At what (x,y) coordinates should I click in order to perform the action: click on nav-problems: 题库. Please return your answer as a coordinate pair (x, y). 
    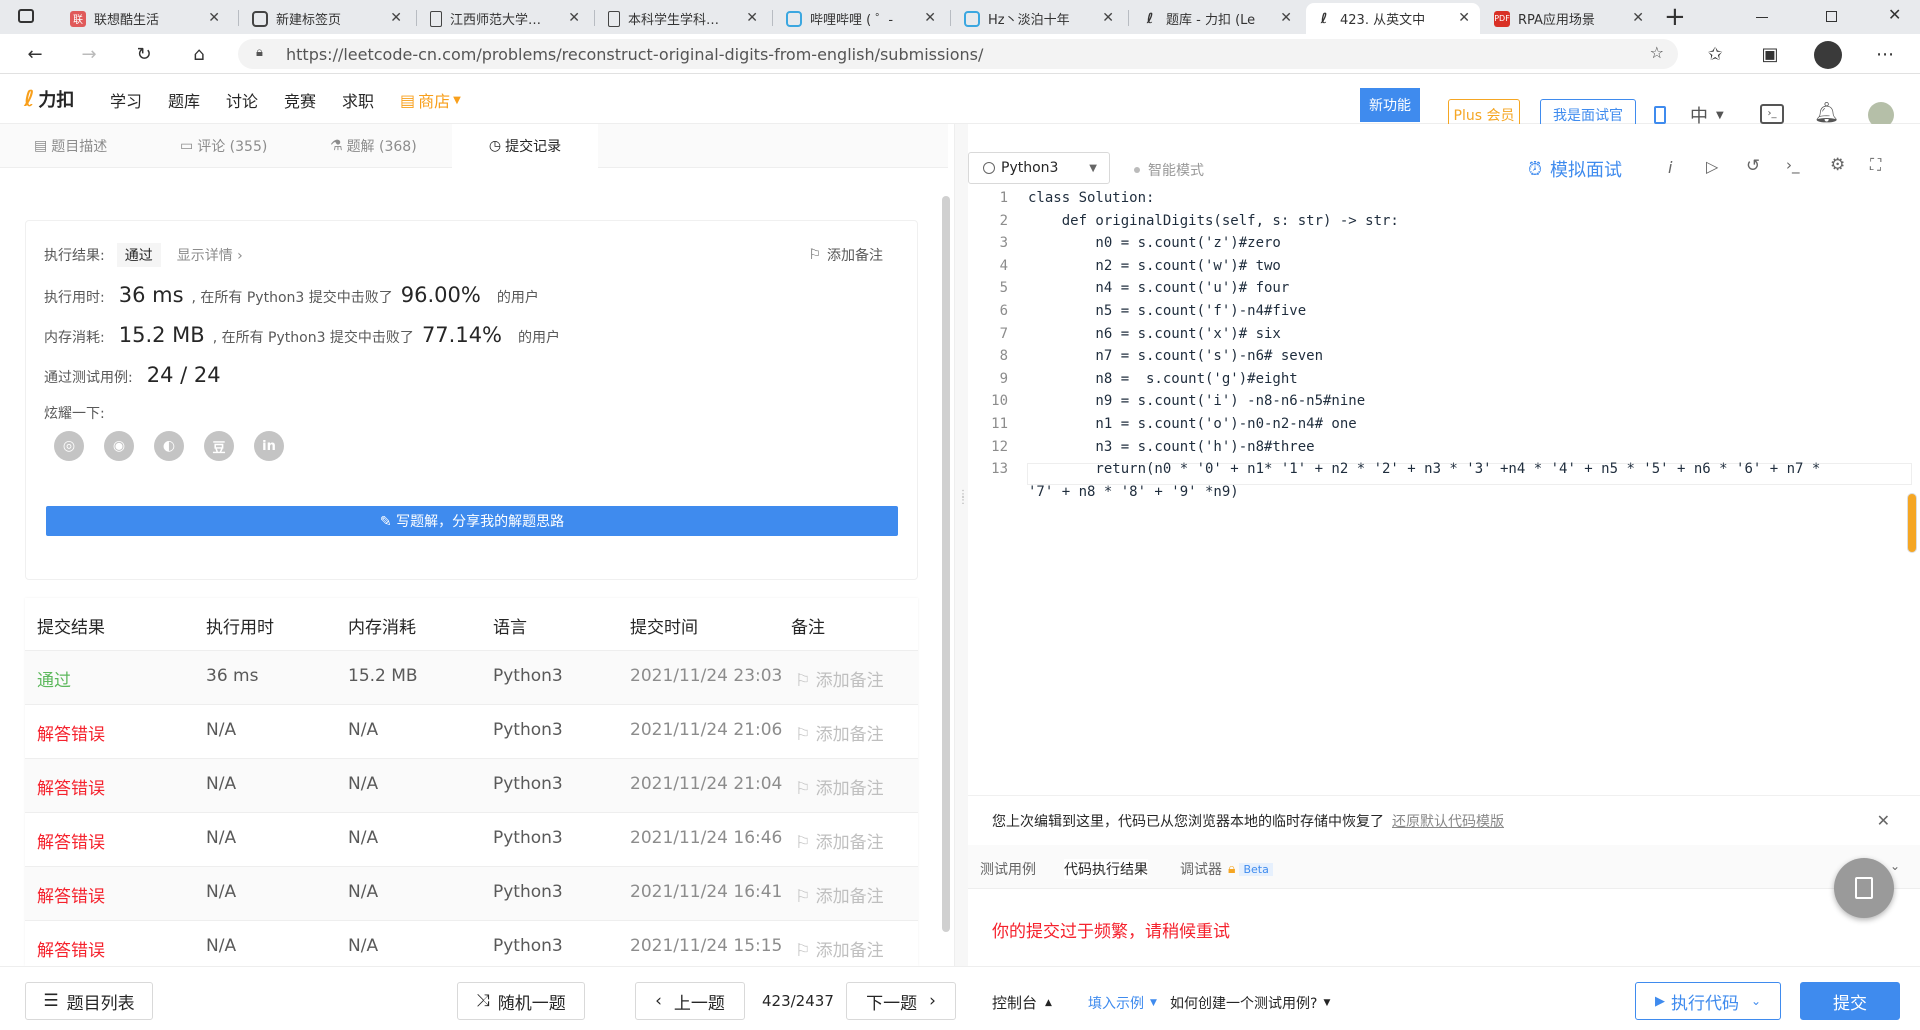
    Looking at the image, I should click on (184, 100).